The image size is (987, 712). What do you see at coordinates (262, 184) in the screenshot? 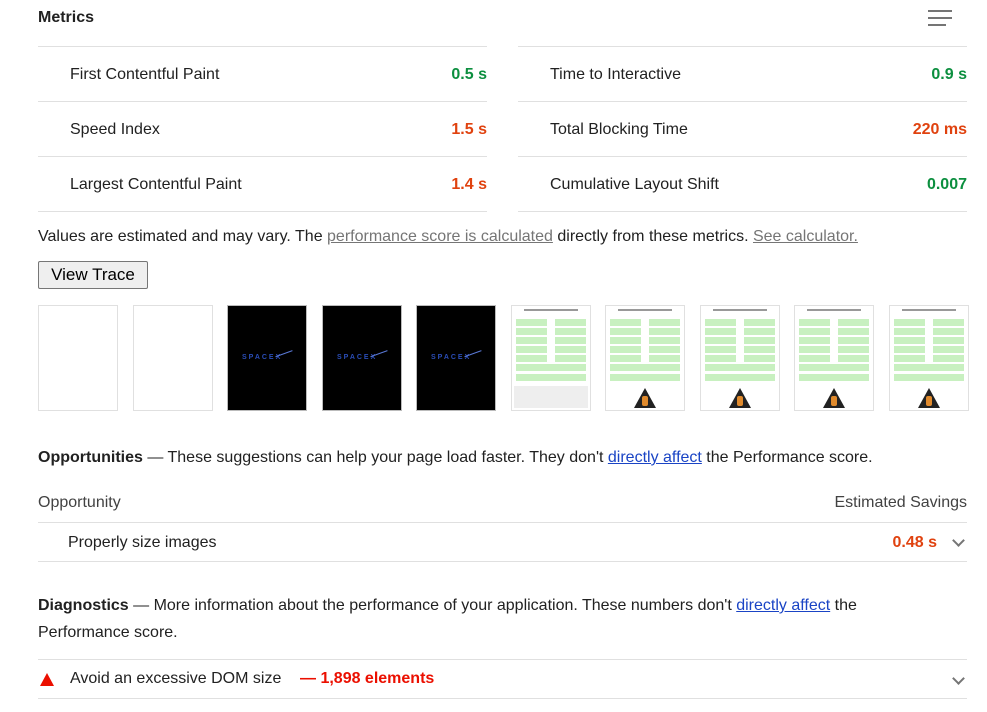
I see `metric-row: Largest Contentful Paint 1.4 s` at bounding box center [262, 184].